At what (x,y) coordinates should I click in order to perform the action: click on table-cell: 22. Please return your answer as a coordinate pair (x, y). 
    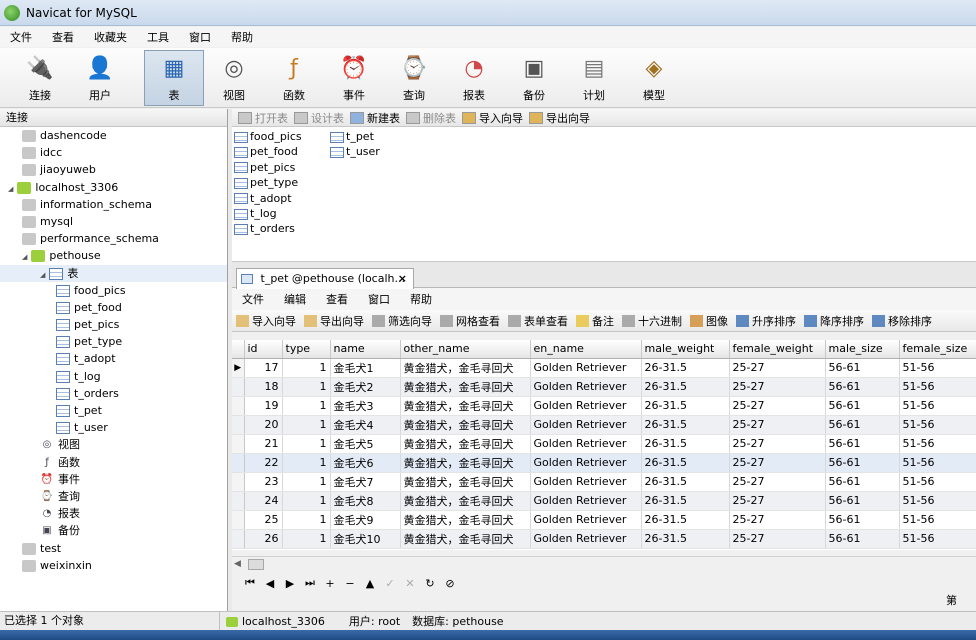
    Looking at the image, I should click on (263, 463).